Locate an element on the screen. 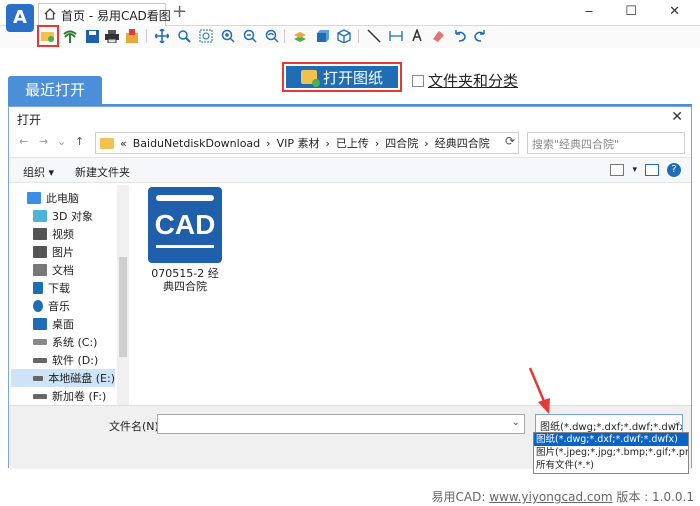 The width and height of the screenshot is (700, 506). sidebar-item-downloads: 下载 is located at coordinates (51, 288).